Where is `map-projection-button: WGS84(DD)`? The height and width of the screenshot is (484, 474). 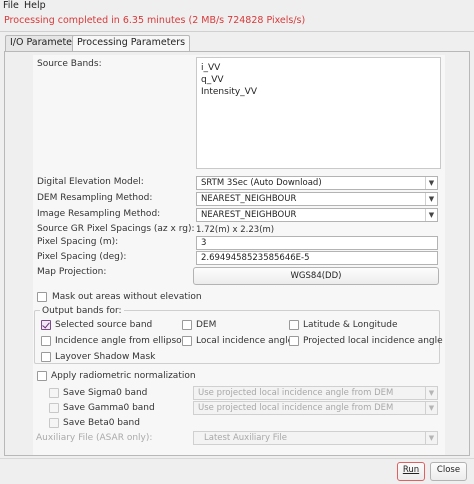
map-projection-button: WGS84(DD) is located at coordinates (316, 276).